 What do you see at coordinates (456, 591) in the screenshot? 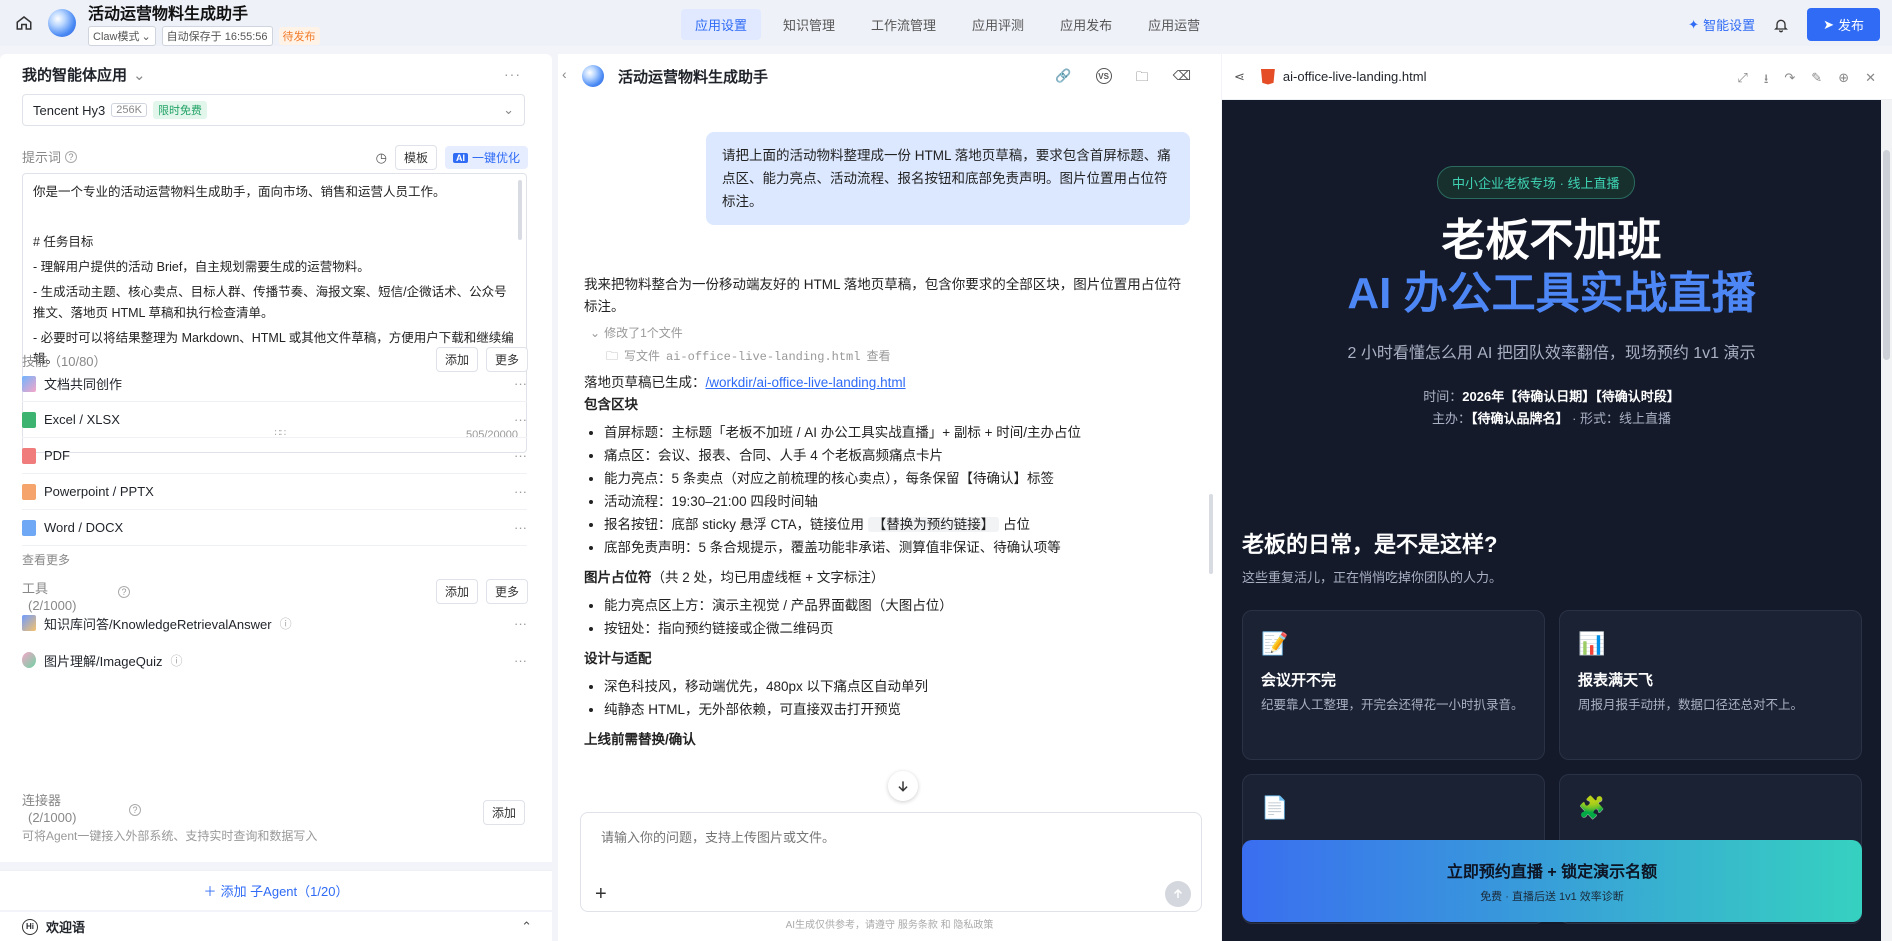
I see `add-tool-button: 添加` at bounding box center [456, 591].